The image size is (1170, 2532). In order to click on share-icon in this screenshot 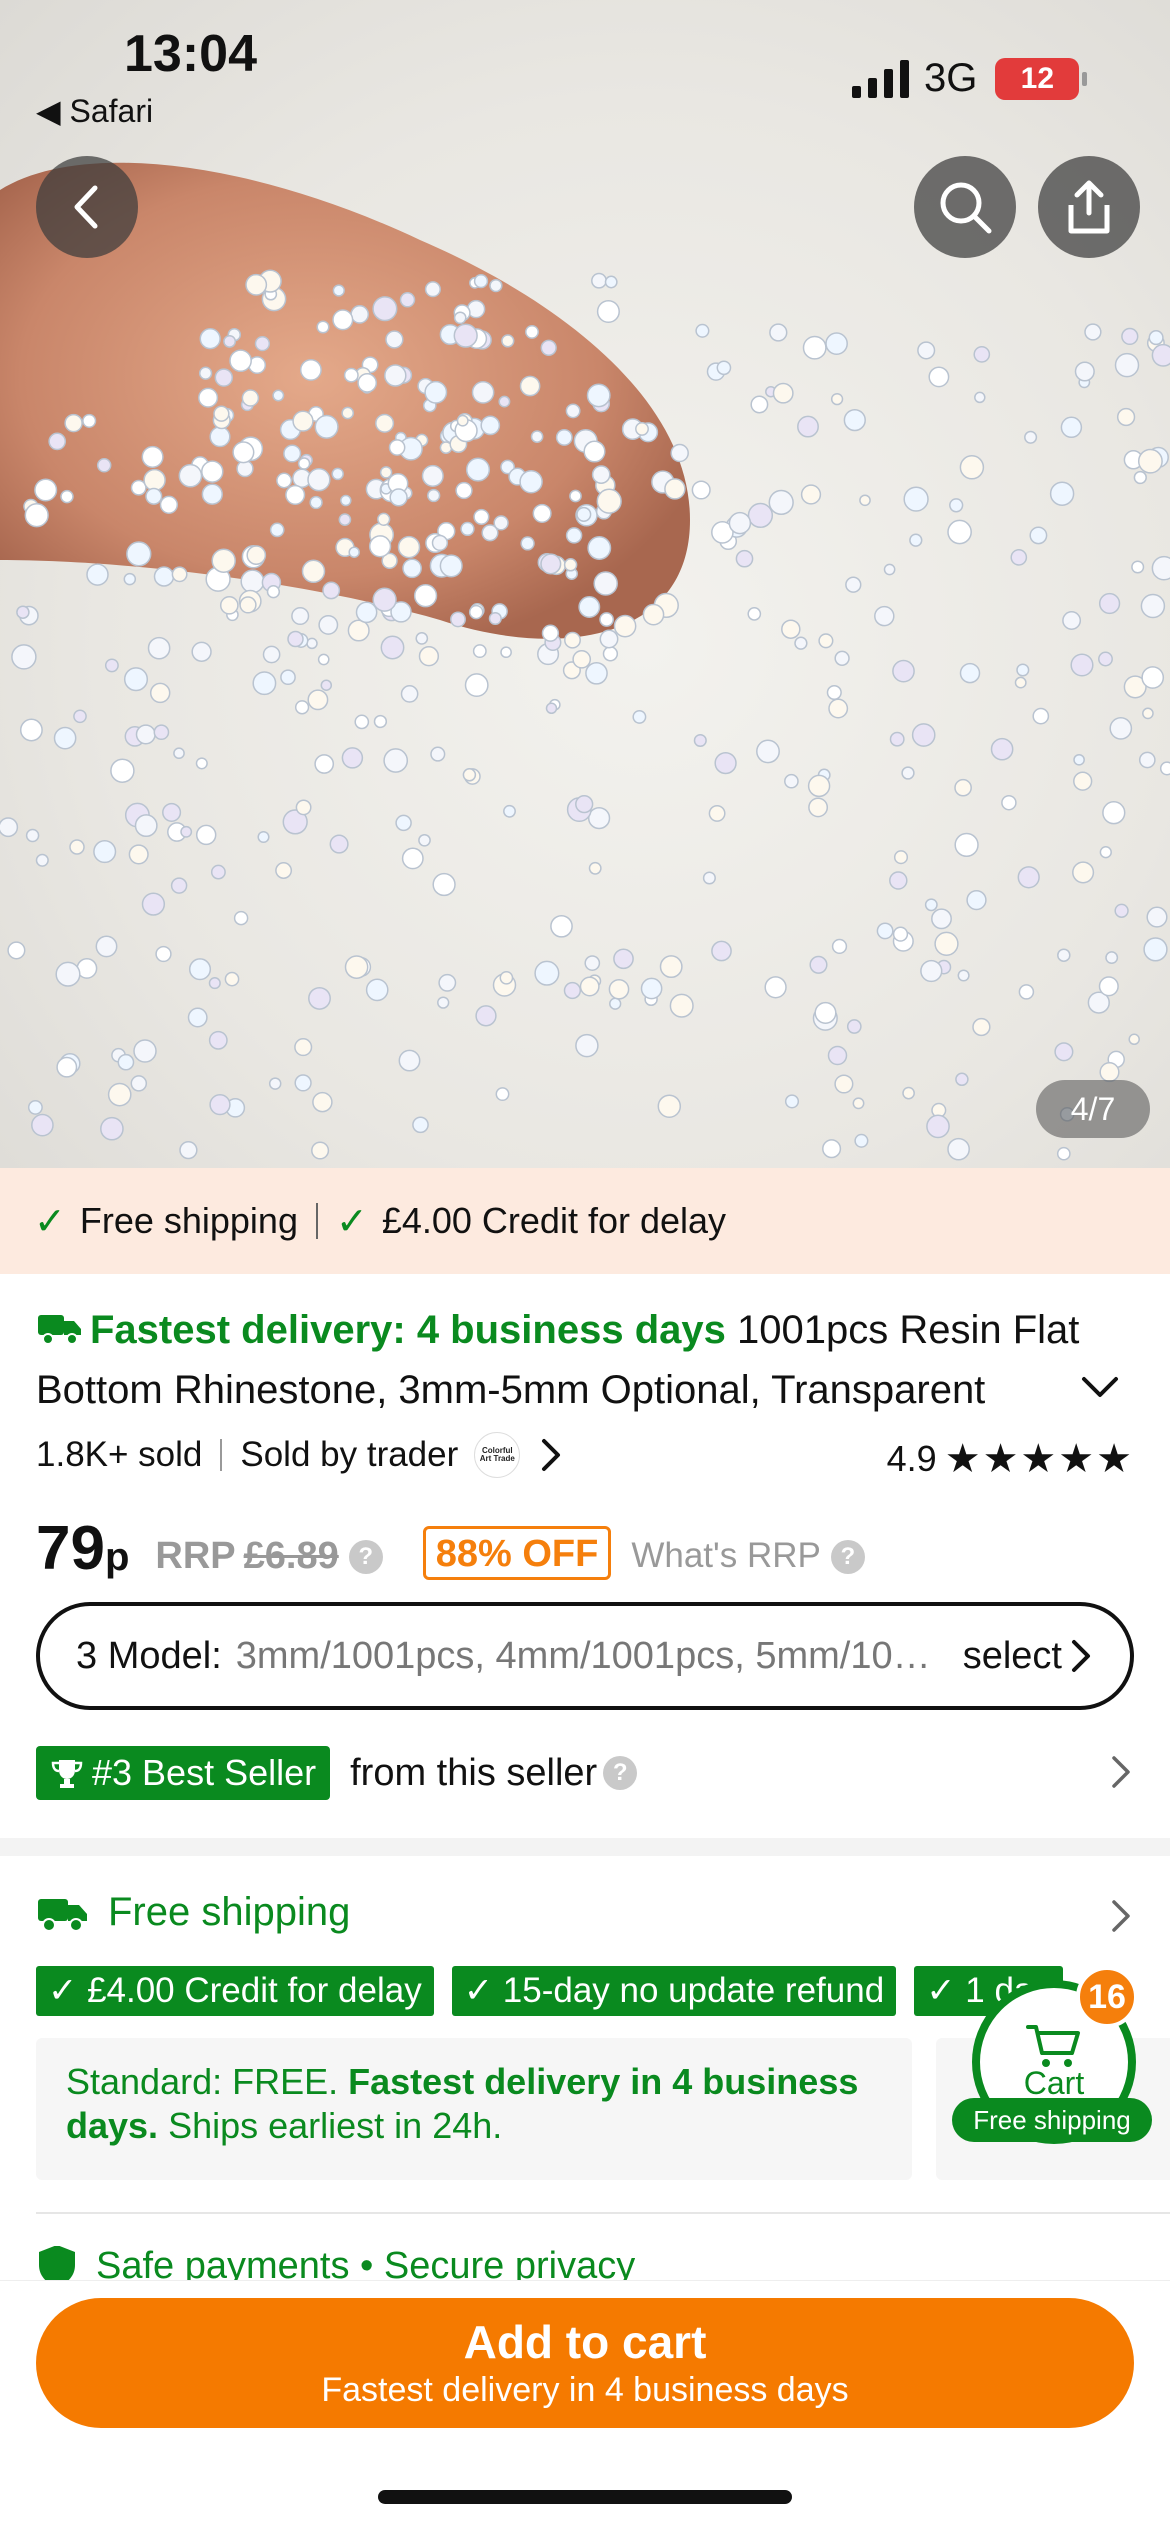, I will do `click(1089, 207)`.